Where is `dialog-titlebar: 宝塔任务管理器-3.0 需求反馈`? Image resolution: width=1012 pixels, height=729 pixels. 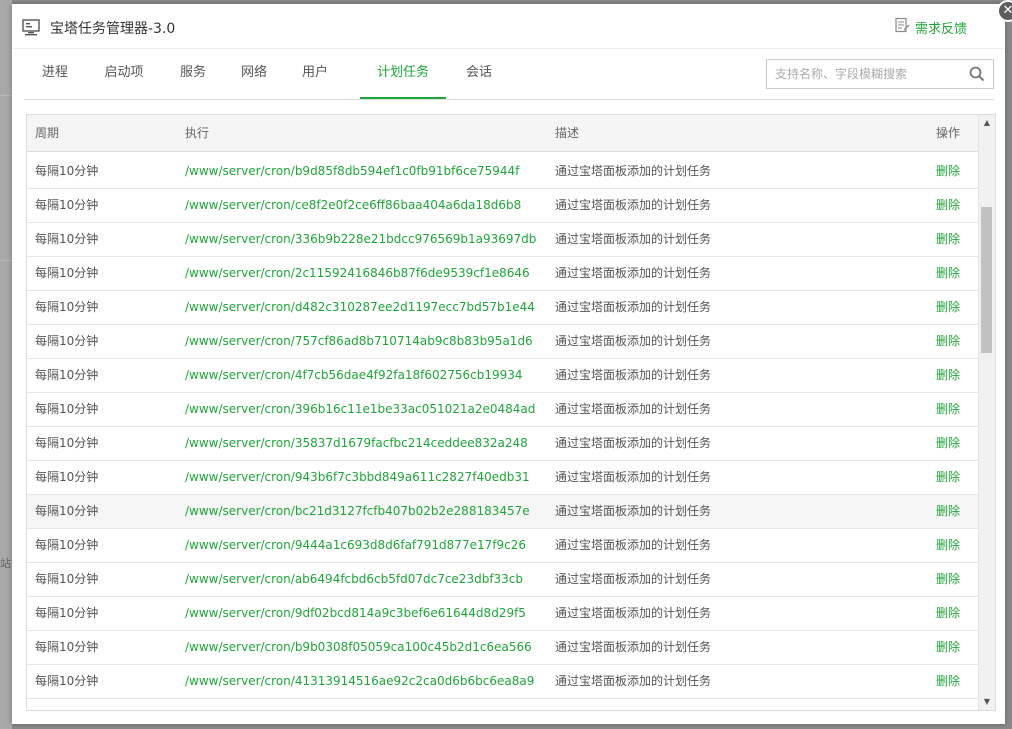
dialog-titlebar: 宝塔任务管理器-3.0 需求反馈 is located at coordinates (508, 26).